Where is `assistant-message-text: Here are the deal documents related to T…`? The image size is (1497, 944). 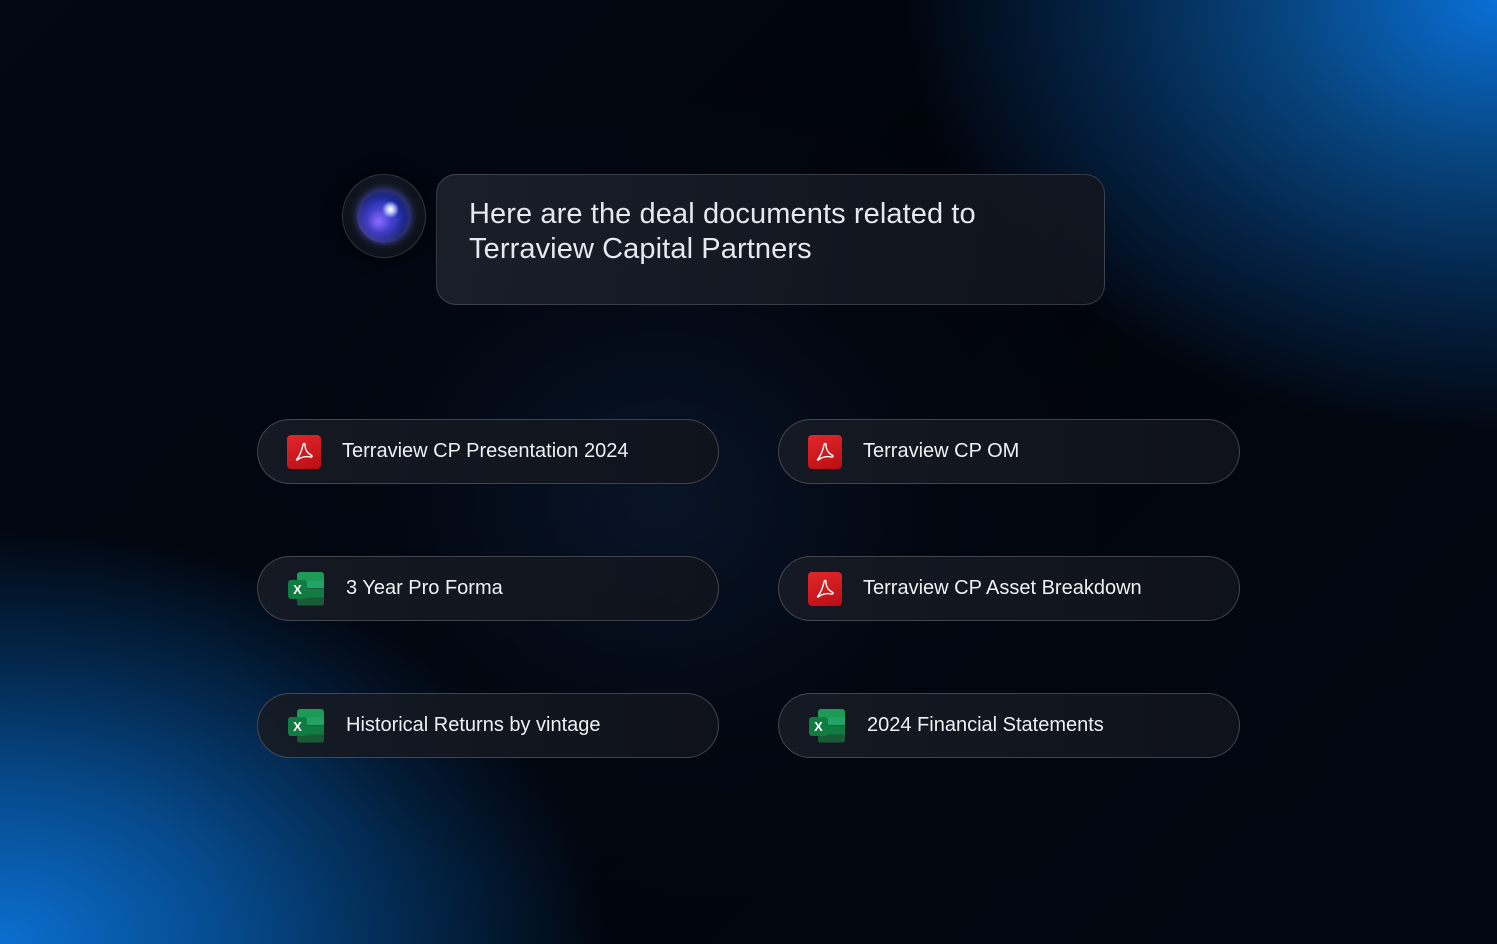
assistant-message-text: Here are the deal documents related to T… is located at coordinates (722, 231).